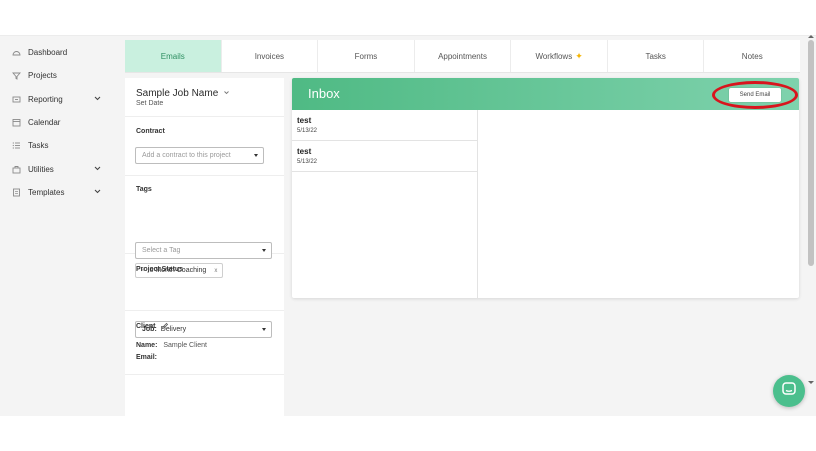  I want to click on client-name-value: Sample Client, so click(185, 345).